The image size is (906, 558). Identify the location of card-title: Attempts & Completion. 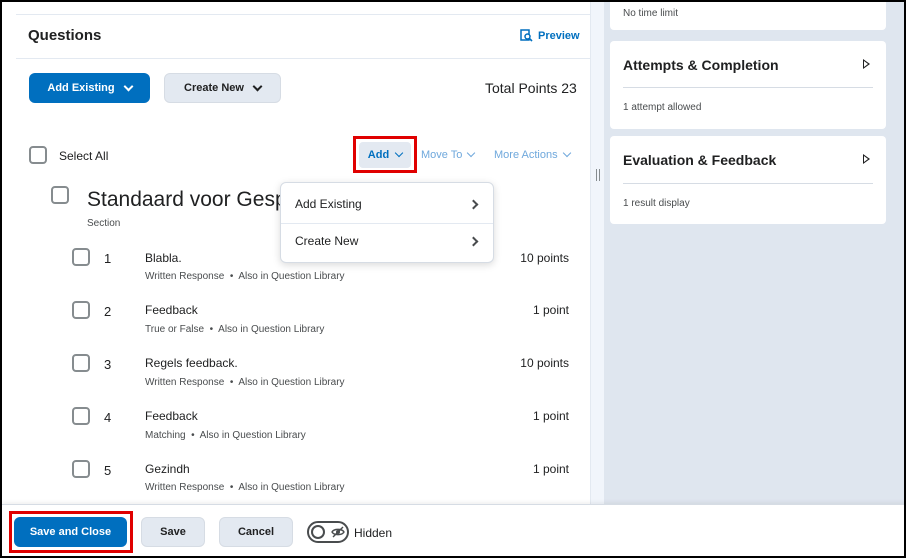
(701, 65).